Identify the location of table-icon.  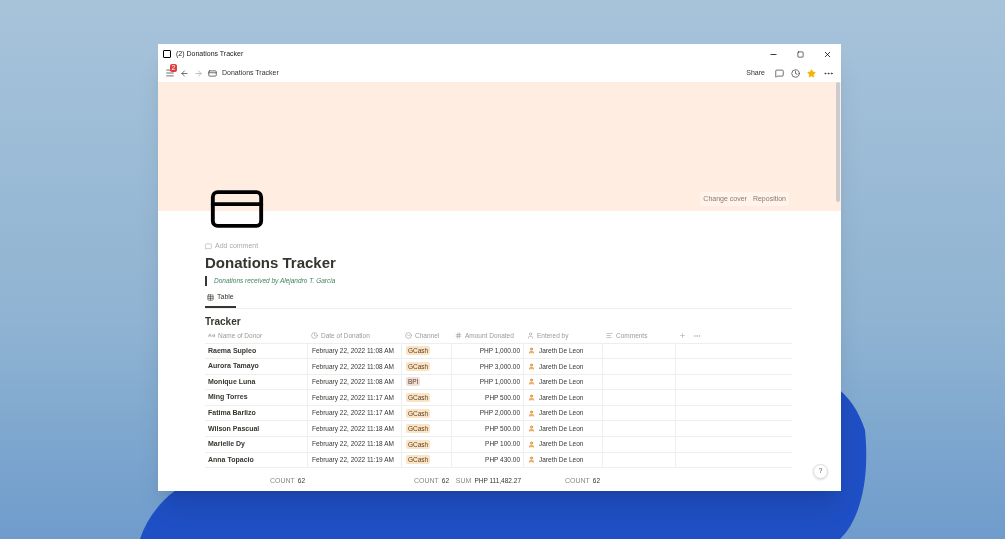
(210, 297).